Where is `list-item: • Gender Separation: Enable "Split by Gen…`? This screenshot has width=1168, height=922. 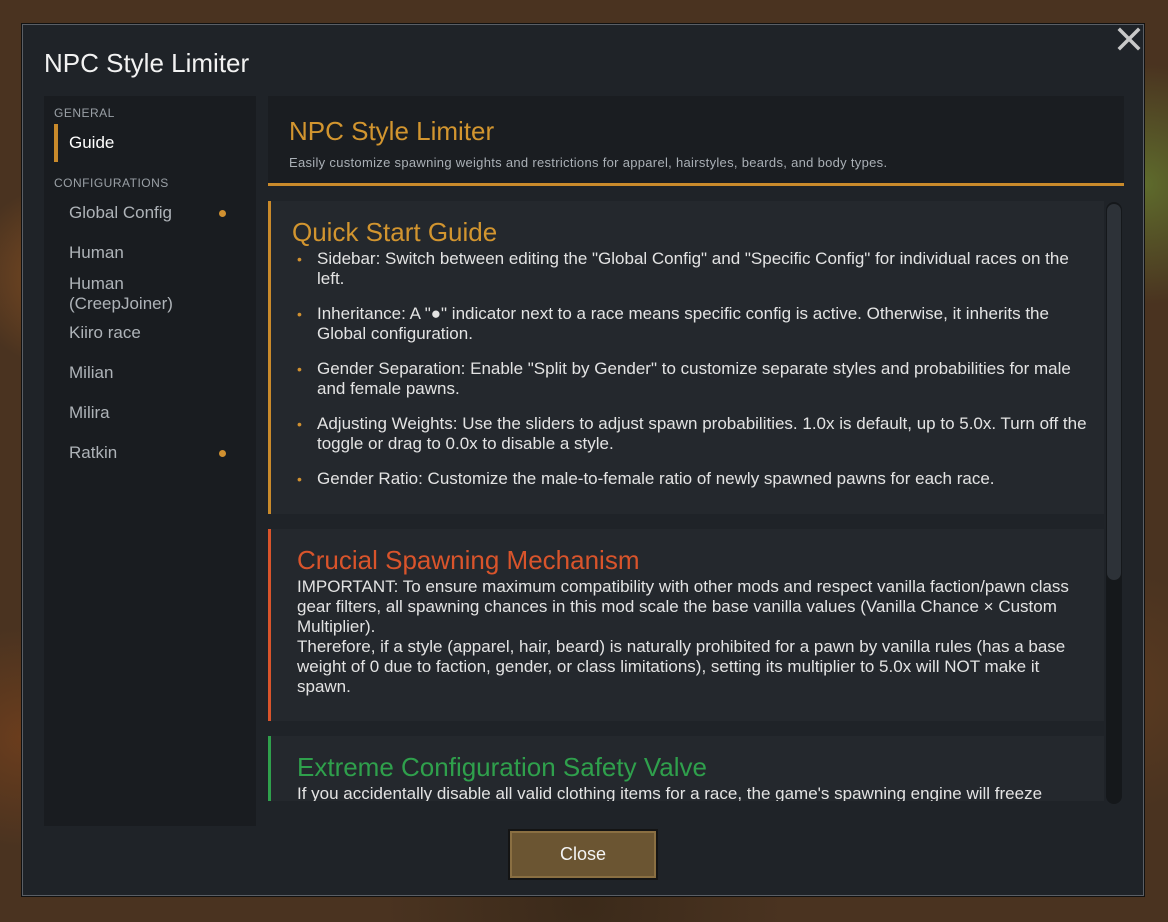 list-item: • Gender Separation: Enable "Split by Gen… is located at coordinates (684, 378).